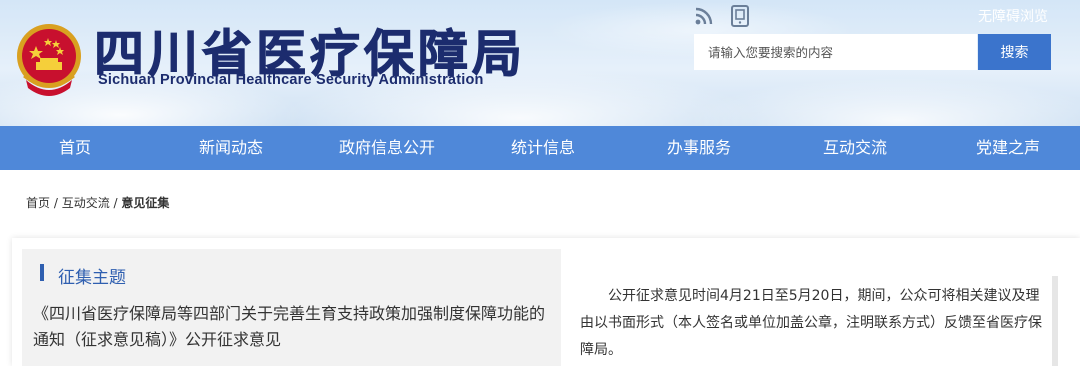  I want to click on nav-item-interaction: 互动交流, so click(855, 148).